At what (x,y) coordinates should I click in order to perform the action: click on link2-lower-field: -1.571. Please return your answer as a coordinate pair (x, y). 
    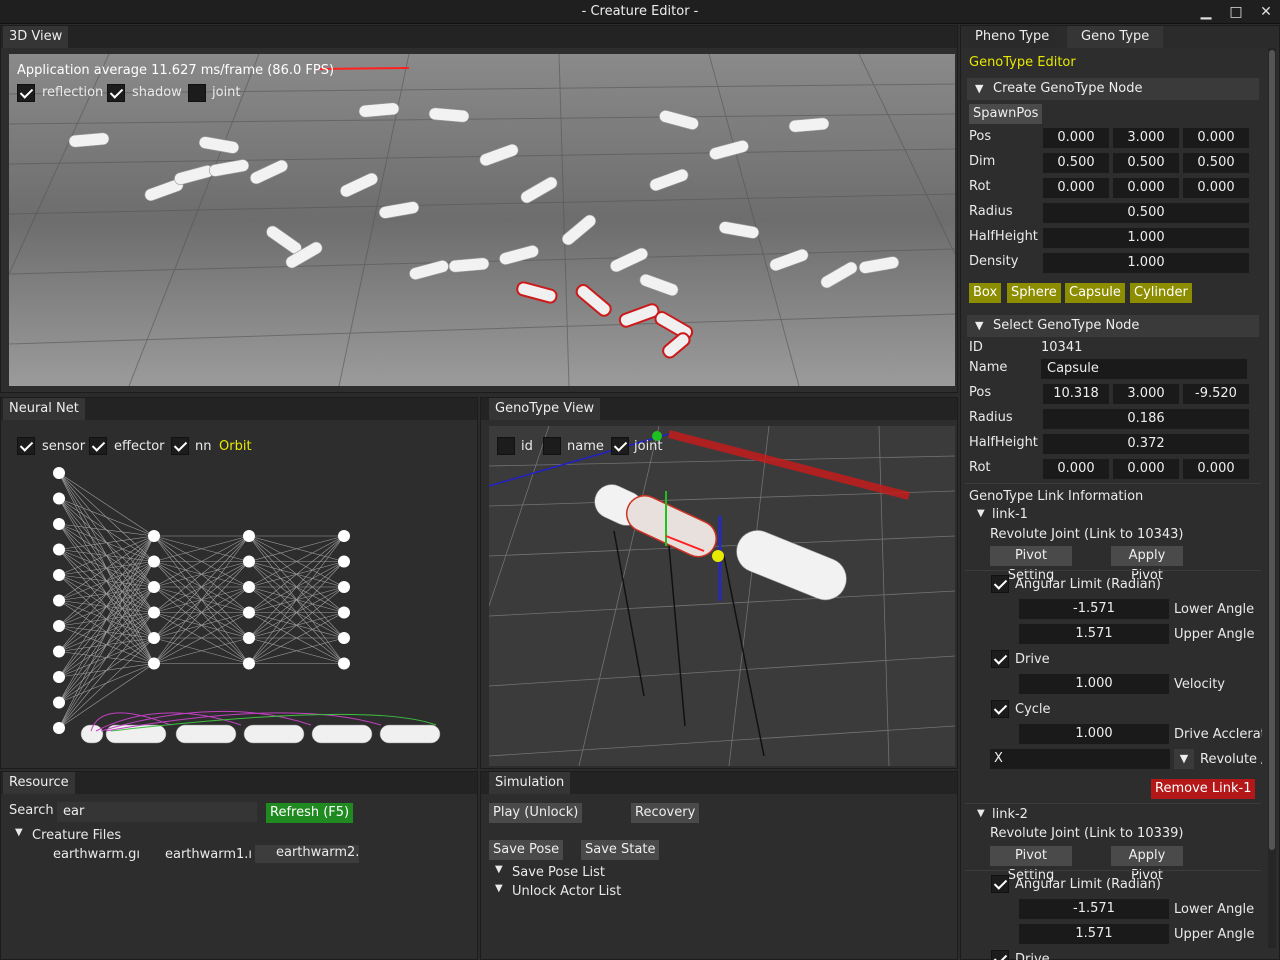
    Looking at the image, I should click on (1094, 909).